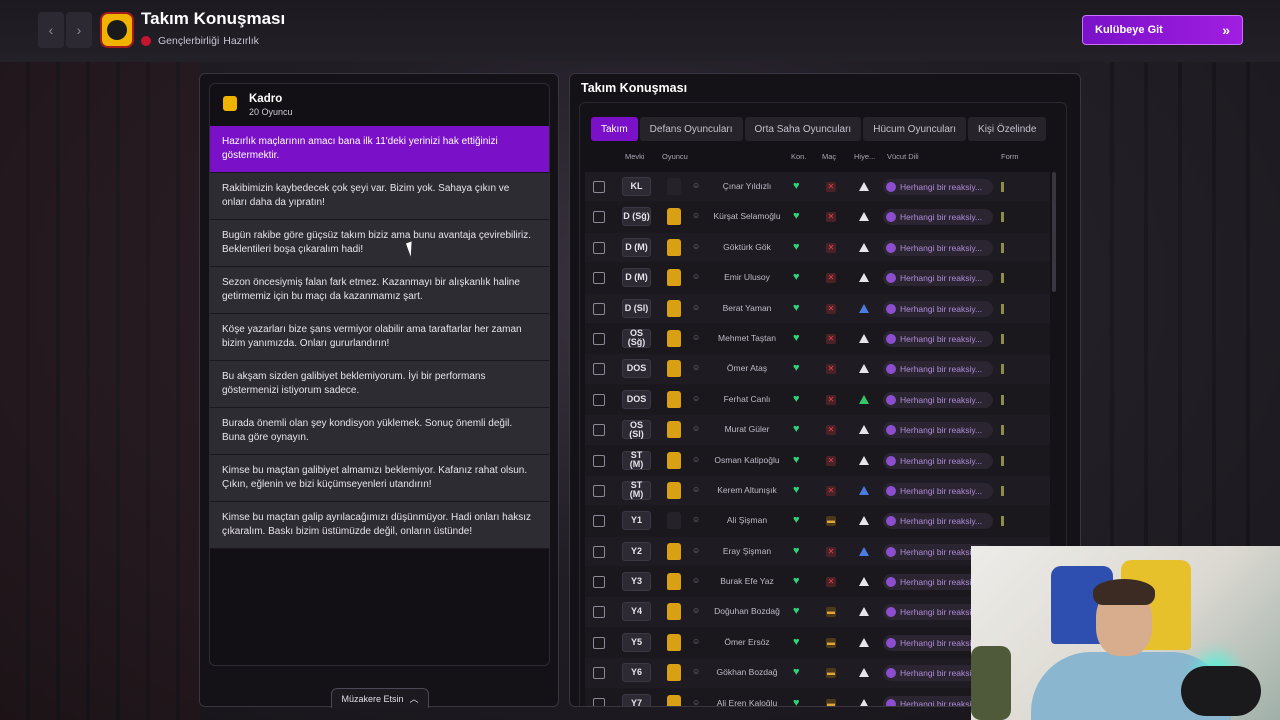  Describe the element at coordinates (691, 129) in the screenshot. I see `tab-defenders: Defans Oyuncuları` at that location.